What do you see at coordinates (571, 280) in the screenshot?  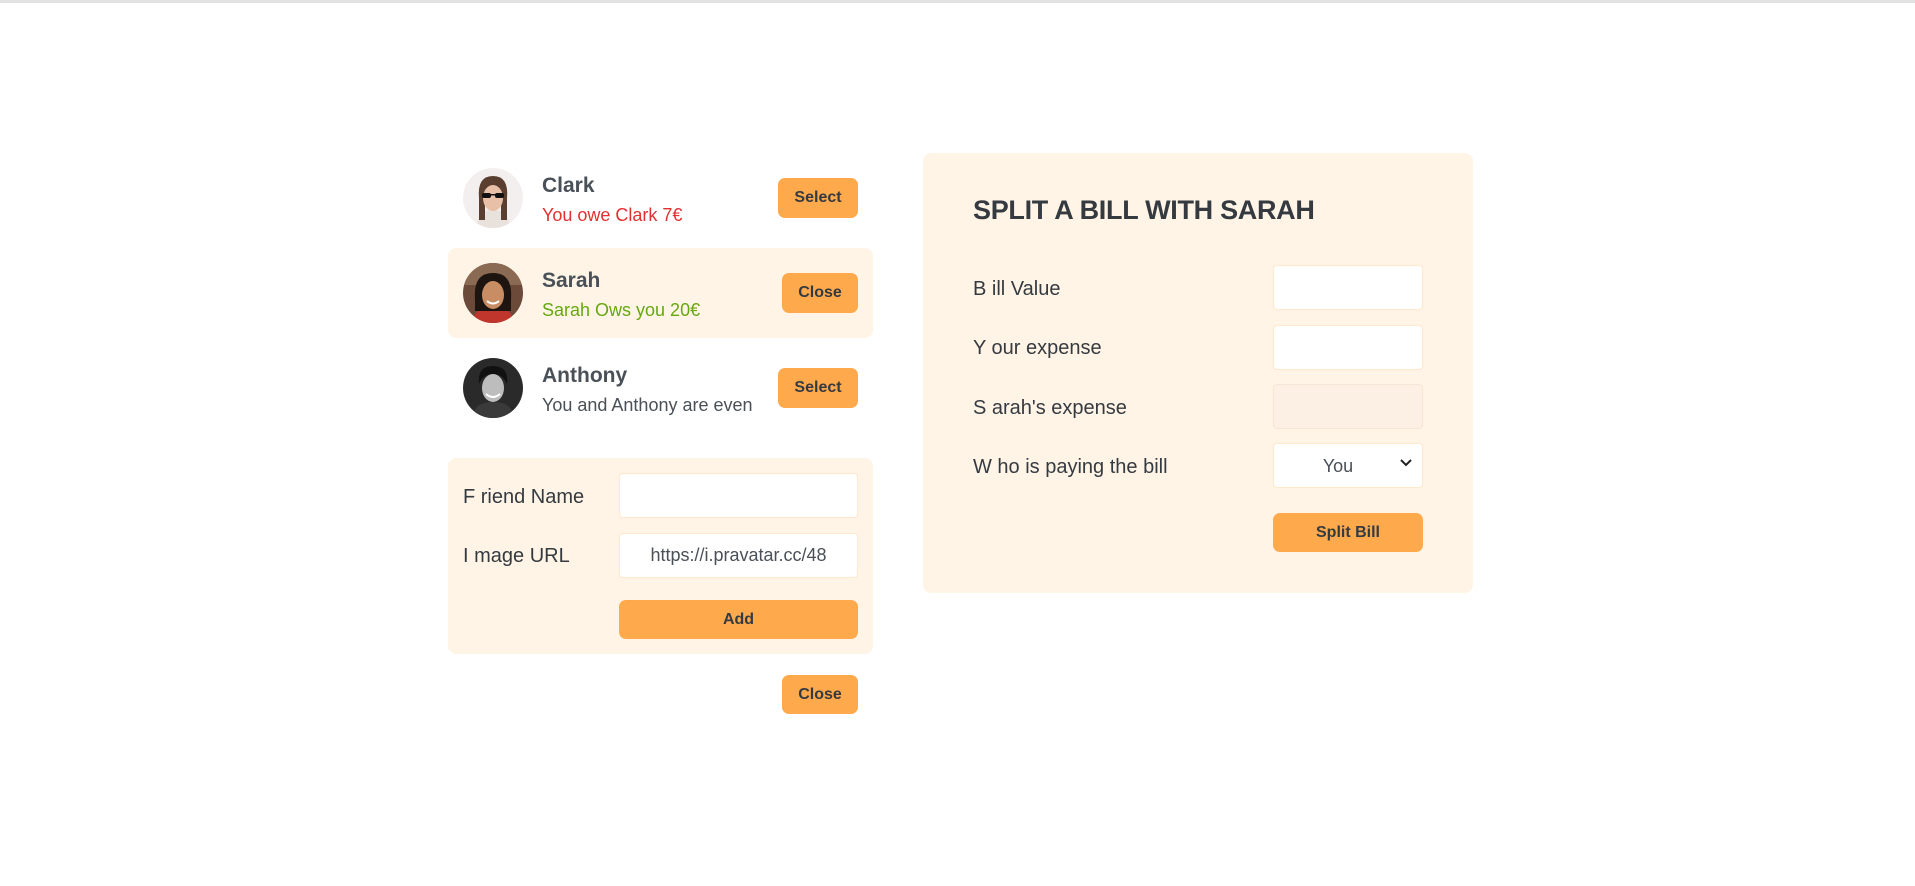 I see `friend-name: Sarah` at bounding box center [571, 280].